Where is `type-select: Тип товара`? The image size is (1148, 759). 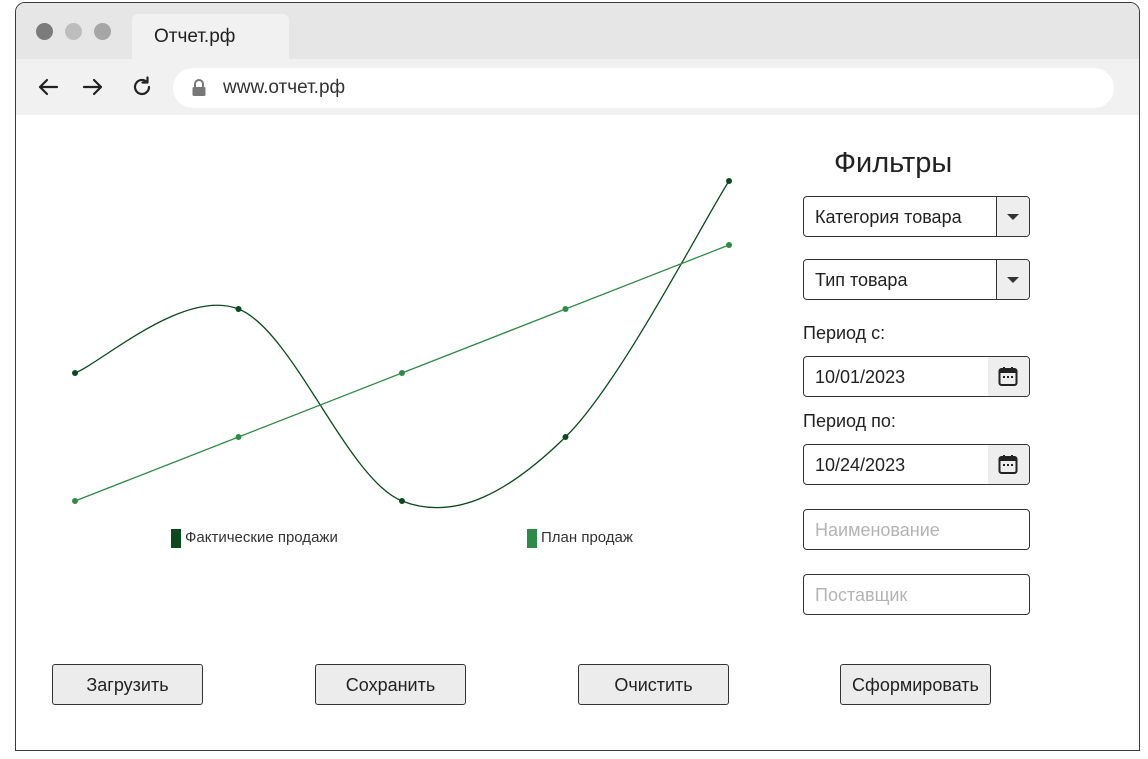
type-select: Тип товара is located at coordinates (916, 279).